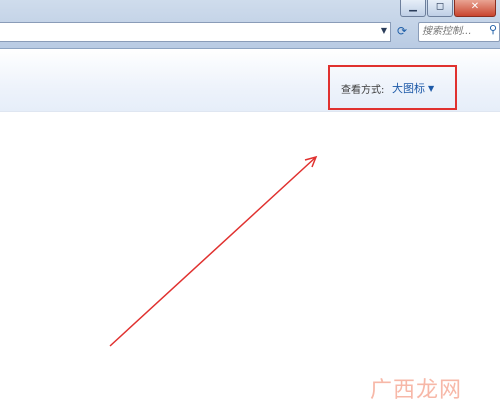  Describe the element at coordinates (416, 390) in the screenshot. I see `watermark: 广西龙网` at that location.